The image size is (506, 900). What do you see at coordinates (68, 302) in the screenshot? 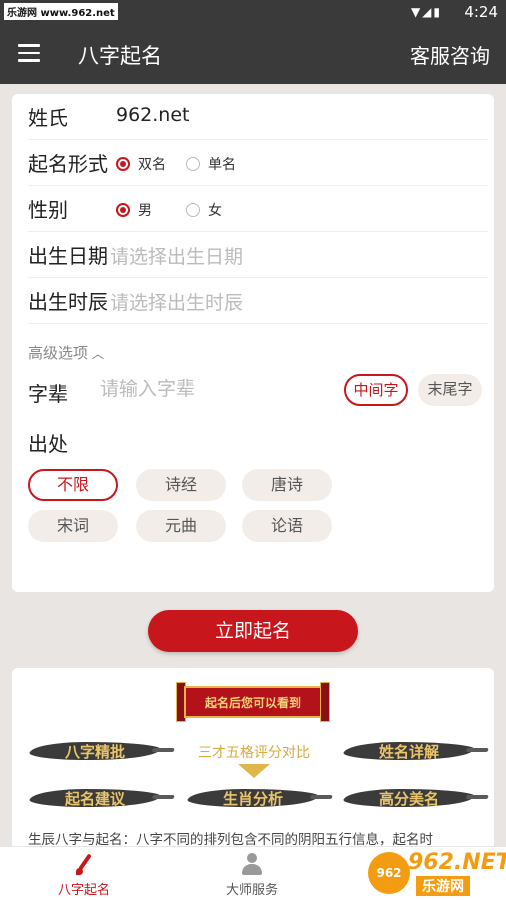
I see `birth-time-label: 出生时辰` at bounding box center [68, 302].